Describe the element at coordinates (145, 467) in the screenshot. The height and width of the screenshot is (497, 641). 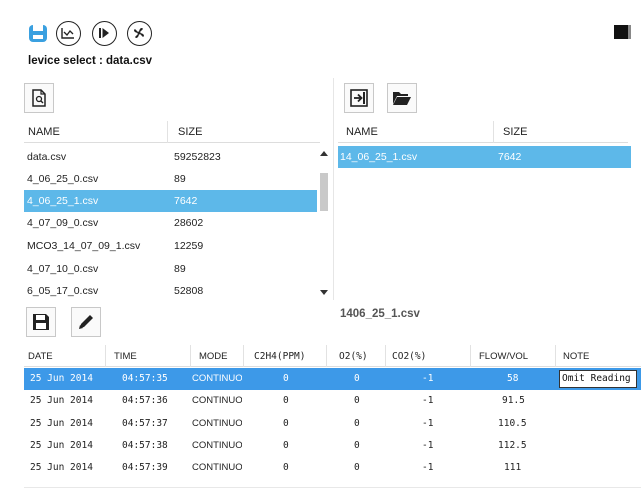
I see `cell-time: 04:57:39` at that location.